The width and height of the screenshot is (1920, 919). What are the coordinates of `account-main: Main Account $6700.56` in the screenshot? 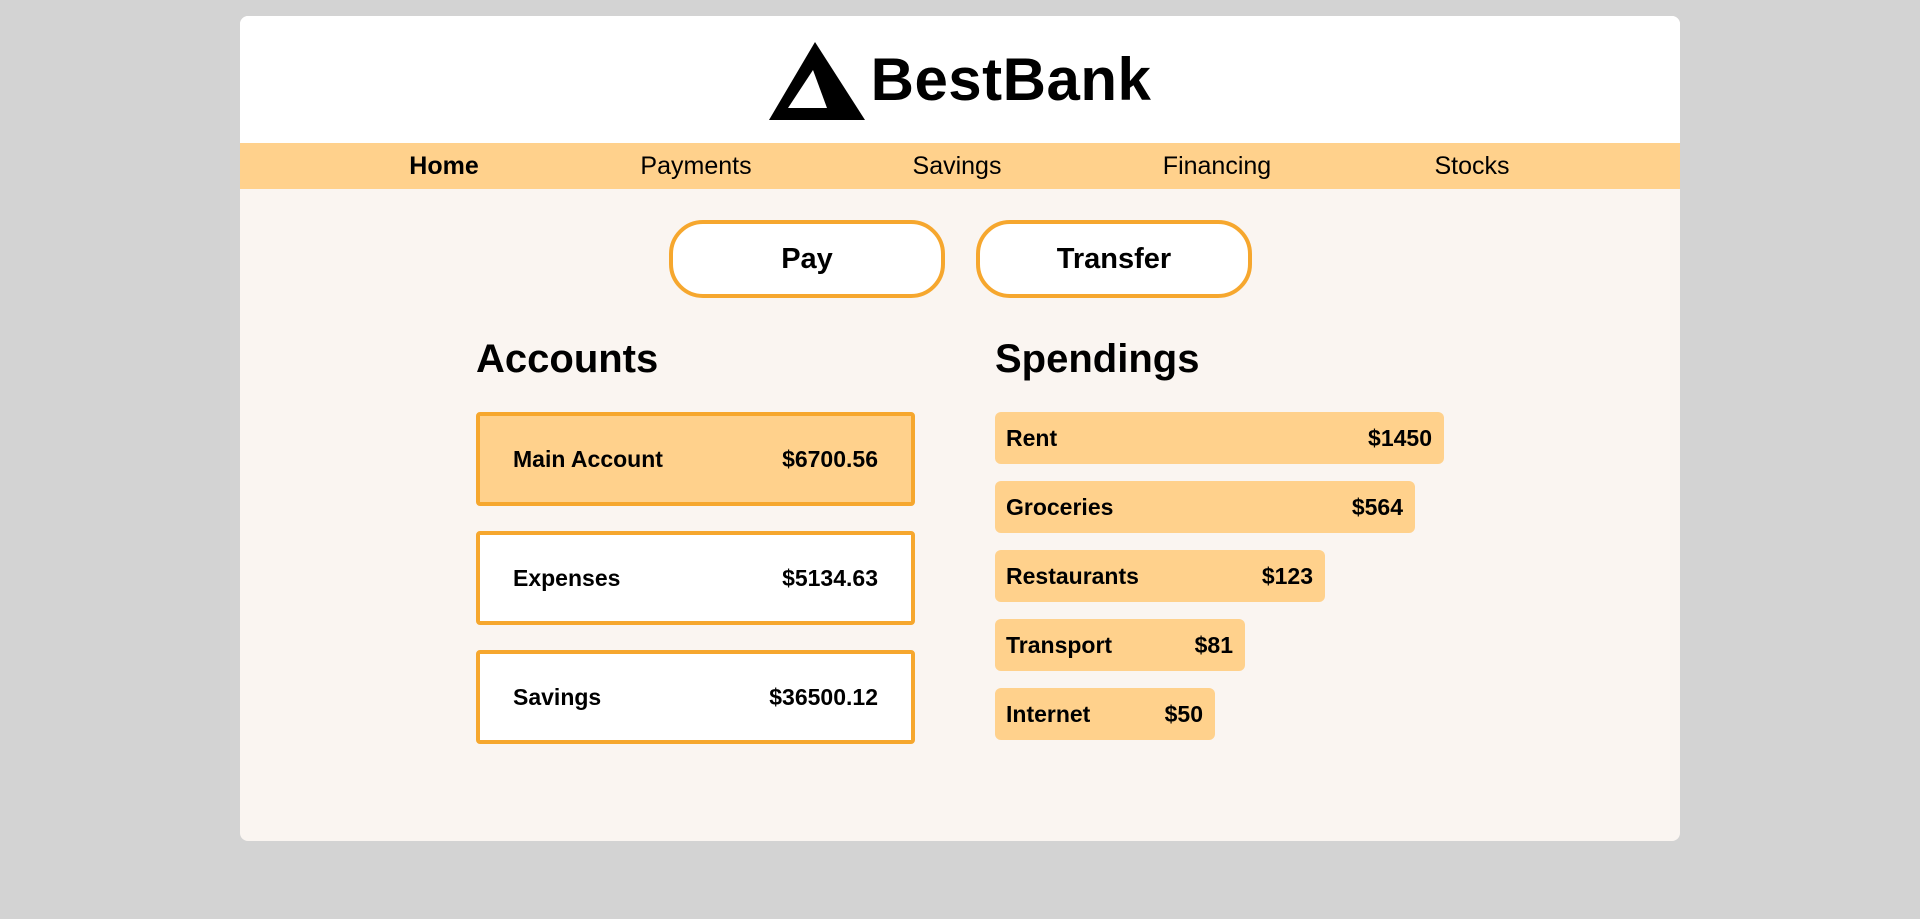 It's located at (695, 459).